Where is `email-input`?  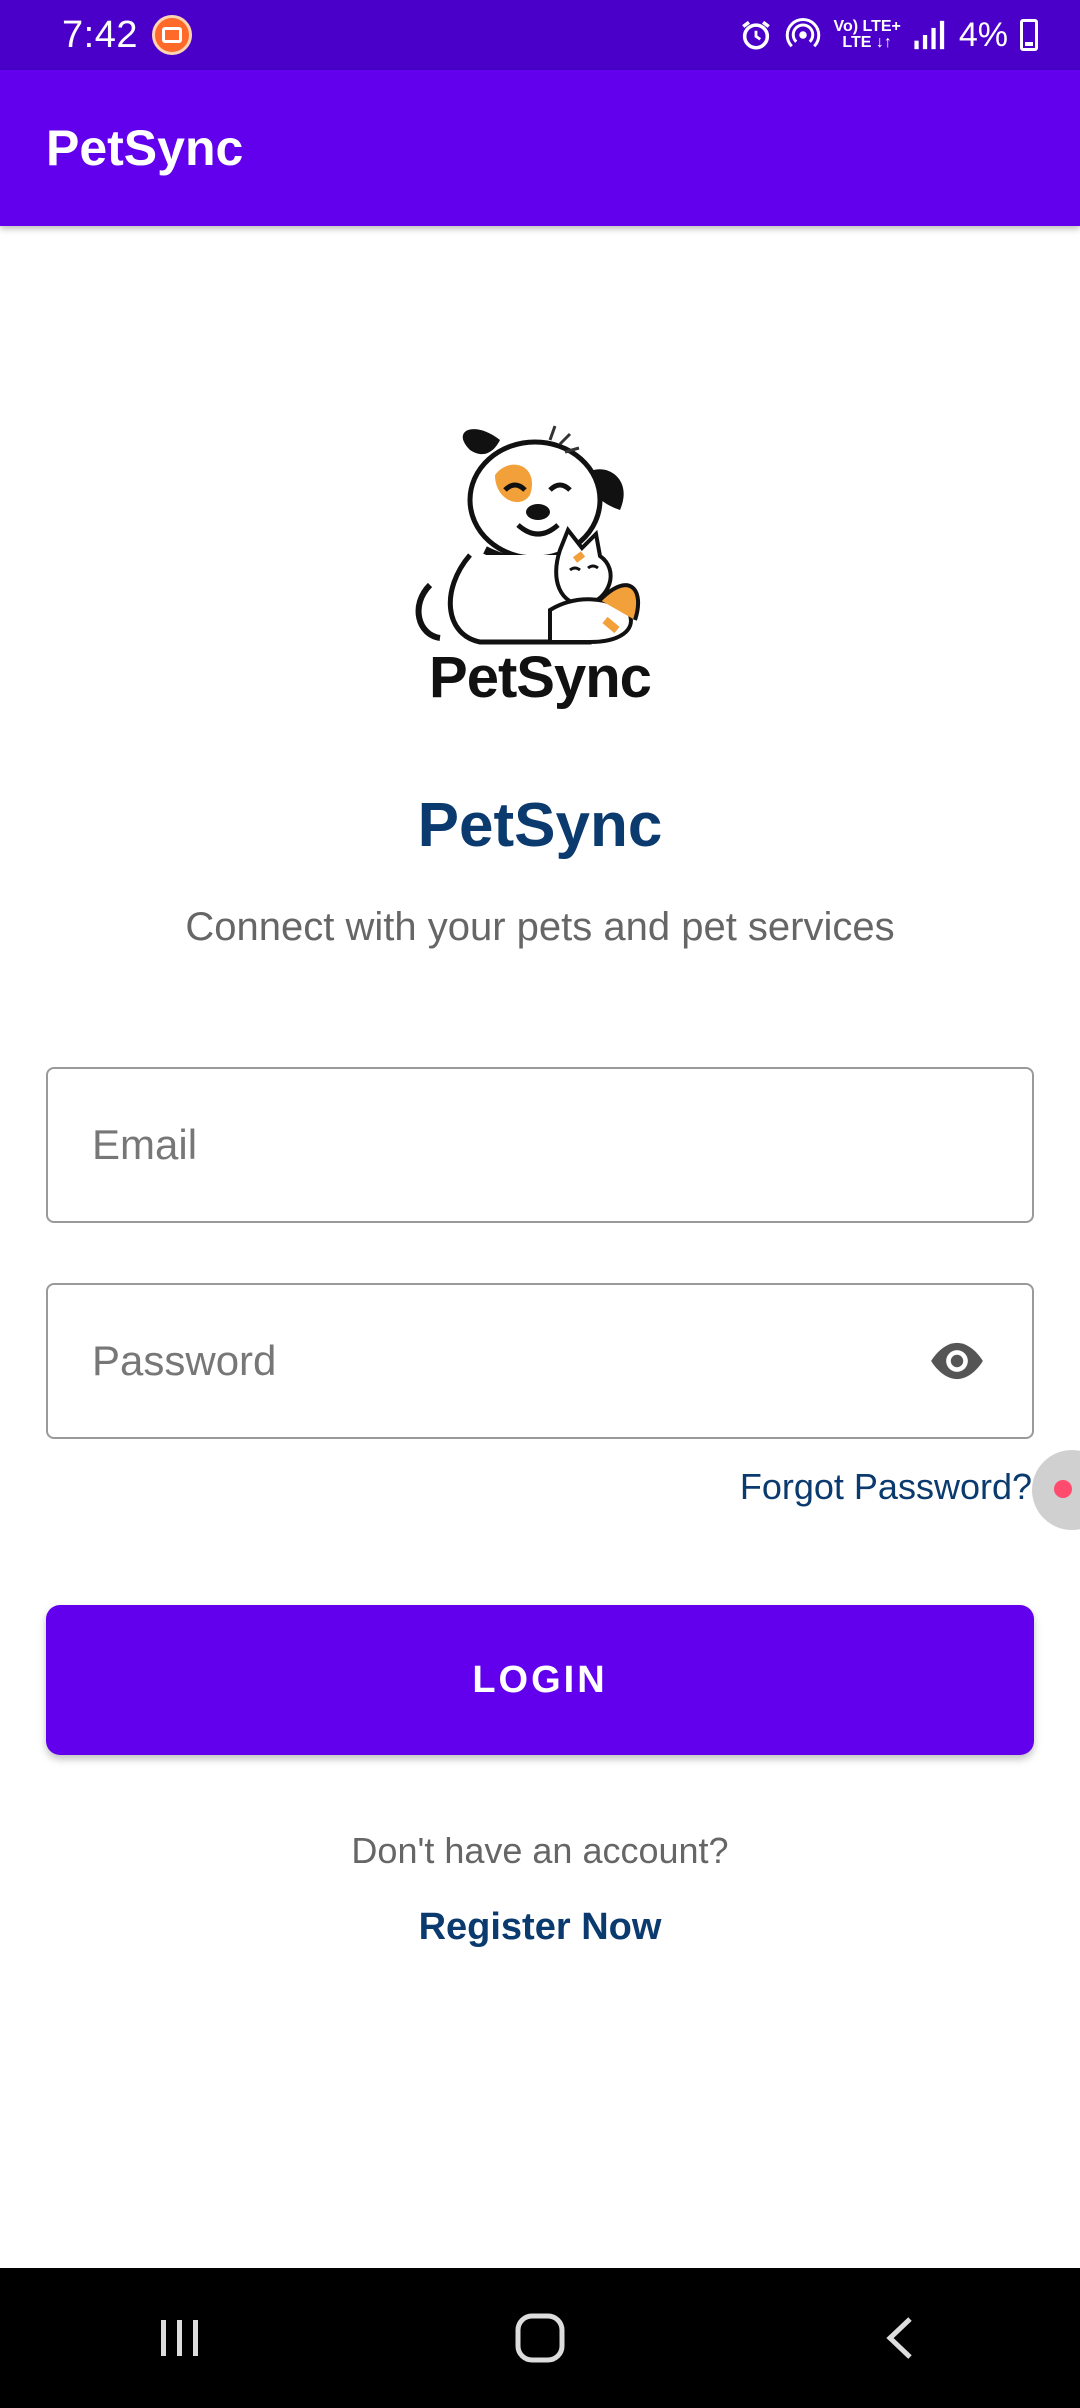 email-input is located at coordinates (540, 1145).